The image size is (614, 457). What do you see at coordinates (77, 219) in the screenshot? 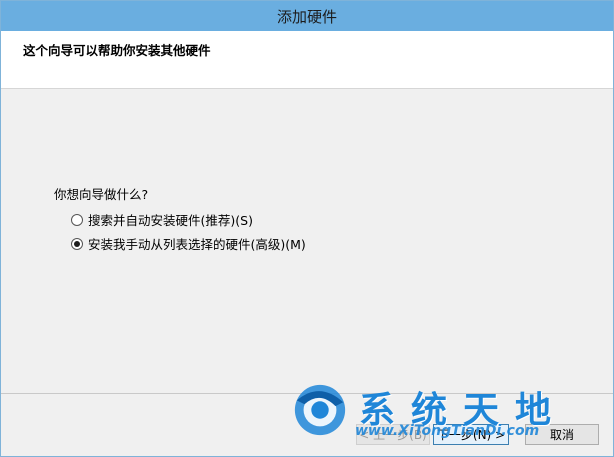
I see `radio-auto-install` at bounding box center [77, 219].